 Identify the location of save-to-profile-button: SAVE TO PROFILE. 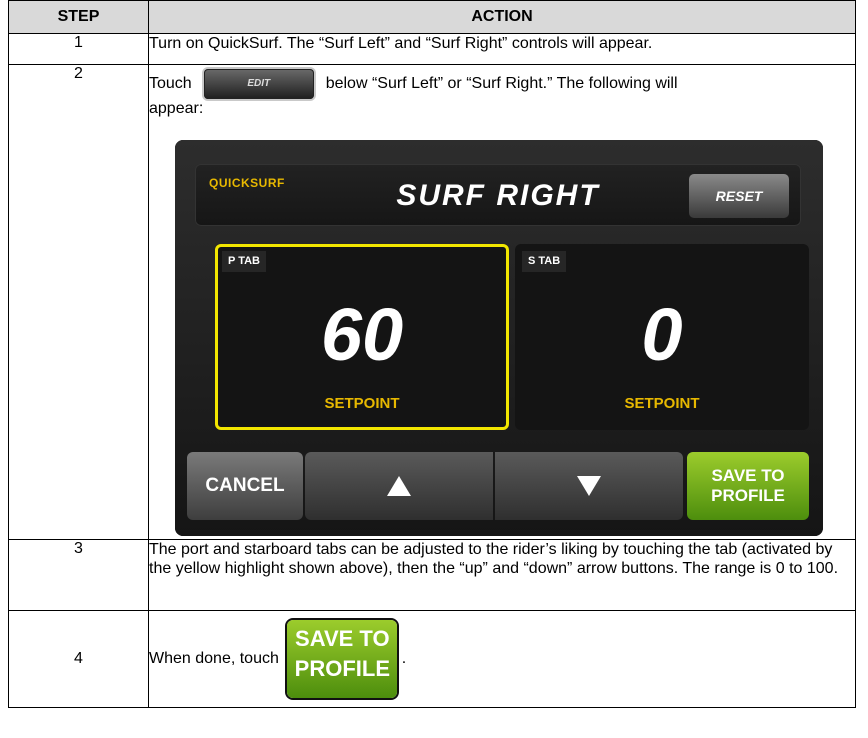
(748, 486).